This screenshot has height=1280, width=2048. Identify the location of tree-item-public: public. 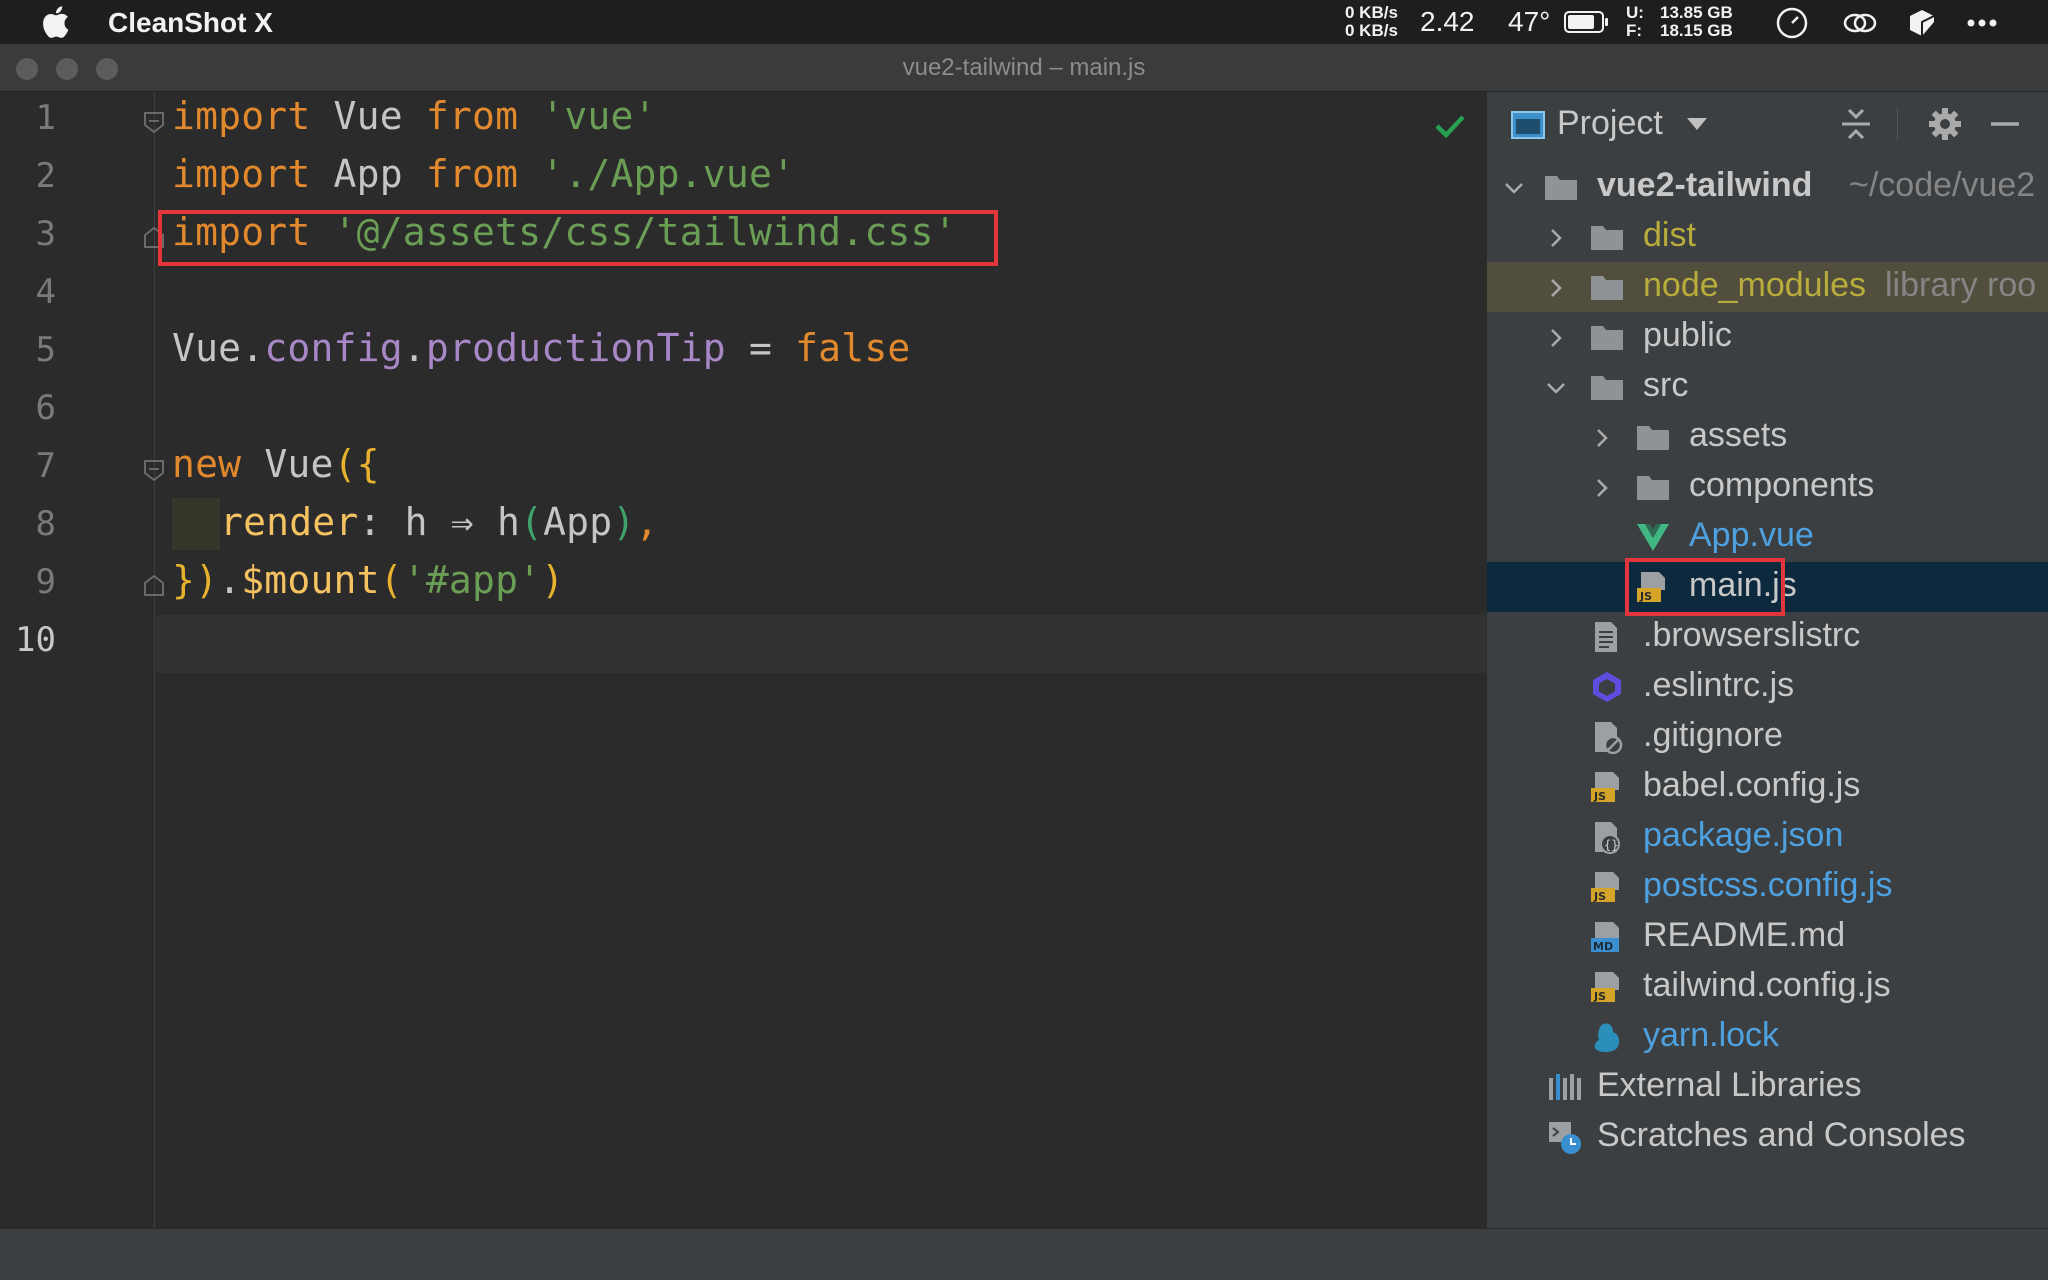
(1767, 337).